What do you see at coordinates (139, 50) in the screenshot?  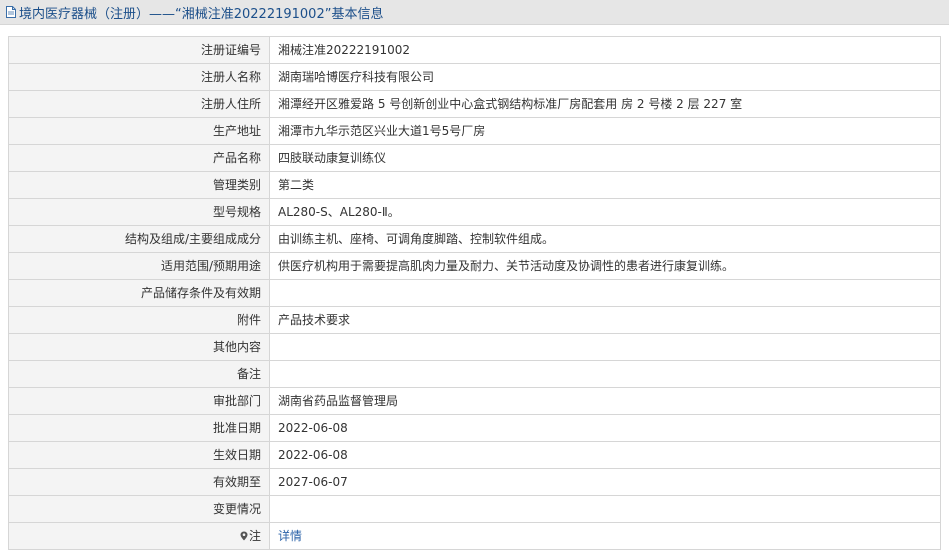 I see `field-label: 注册证编号` at bounding box center [139, 50].